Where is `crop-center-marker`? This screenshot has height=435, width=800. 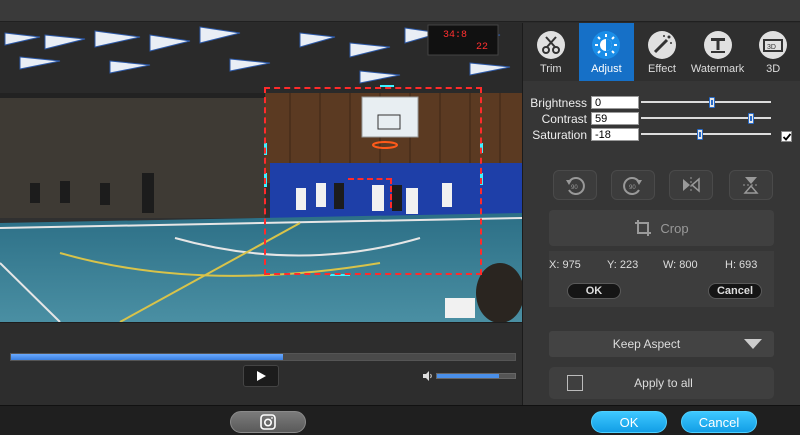
crop-center-marker is located at coordinates (370, 193).